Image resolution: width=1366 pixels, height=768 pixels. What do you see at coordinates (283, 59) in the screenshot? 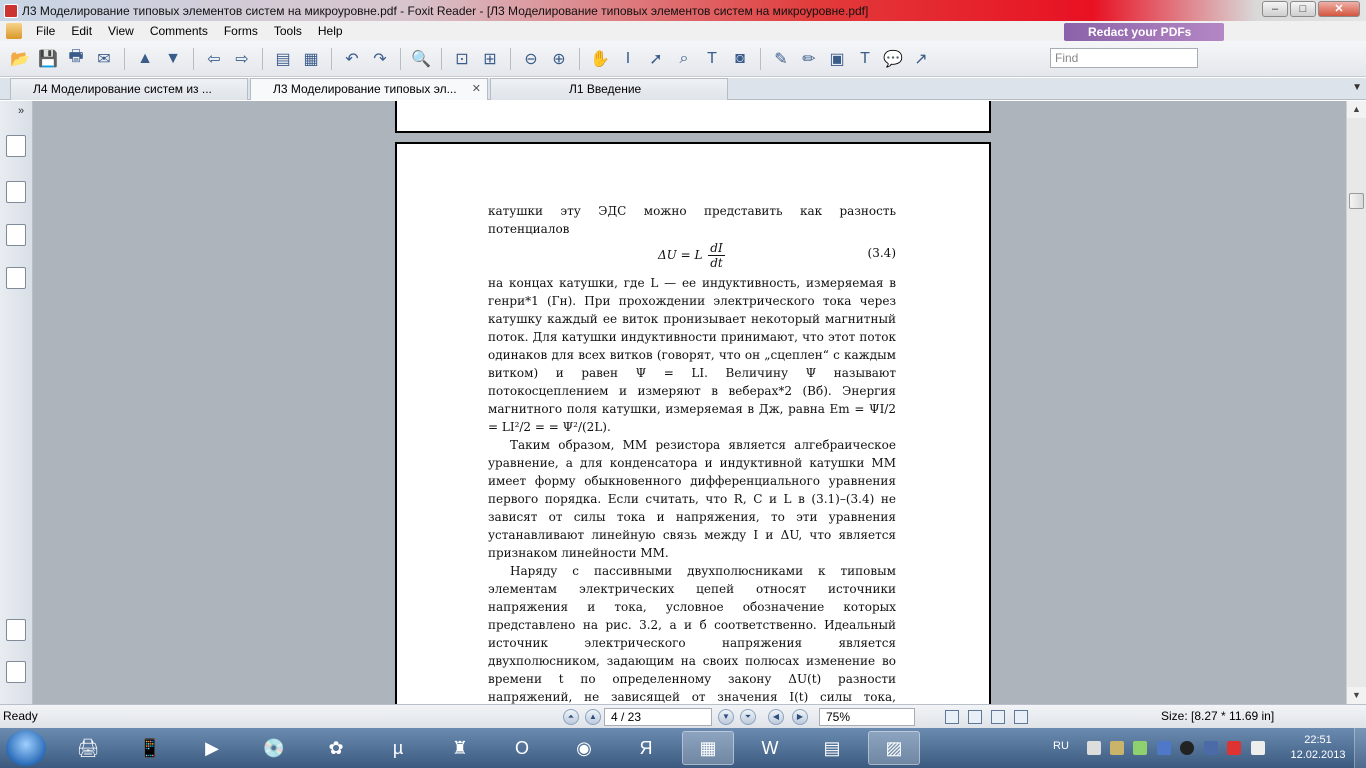
I see `page-layout-icon: ▤` at bounding box center [283, 59].